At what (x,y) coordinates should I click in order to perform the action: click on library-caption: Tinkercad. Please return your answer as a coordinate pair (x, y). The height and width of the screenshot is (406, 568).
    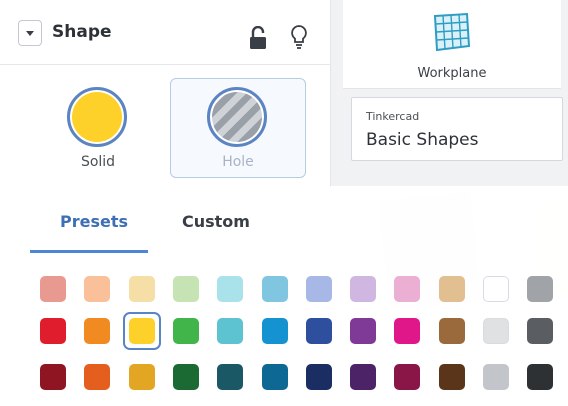
    Looking at the image, I should click on (393, 116).